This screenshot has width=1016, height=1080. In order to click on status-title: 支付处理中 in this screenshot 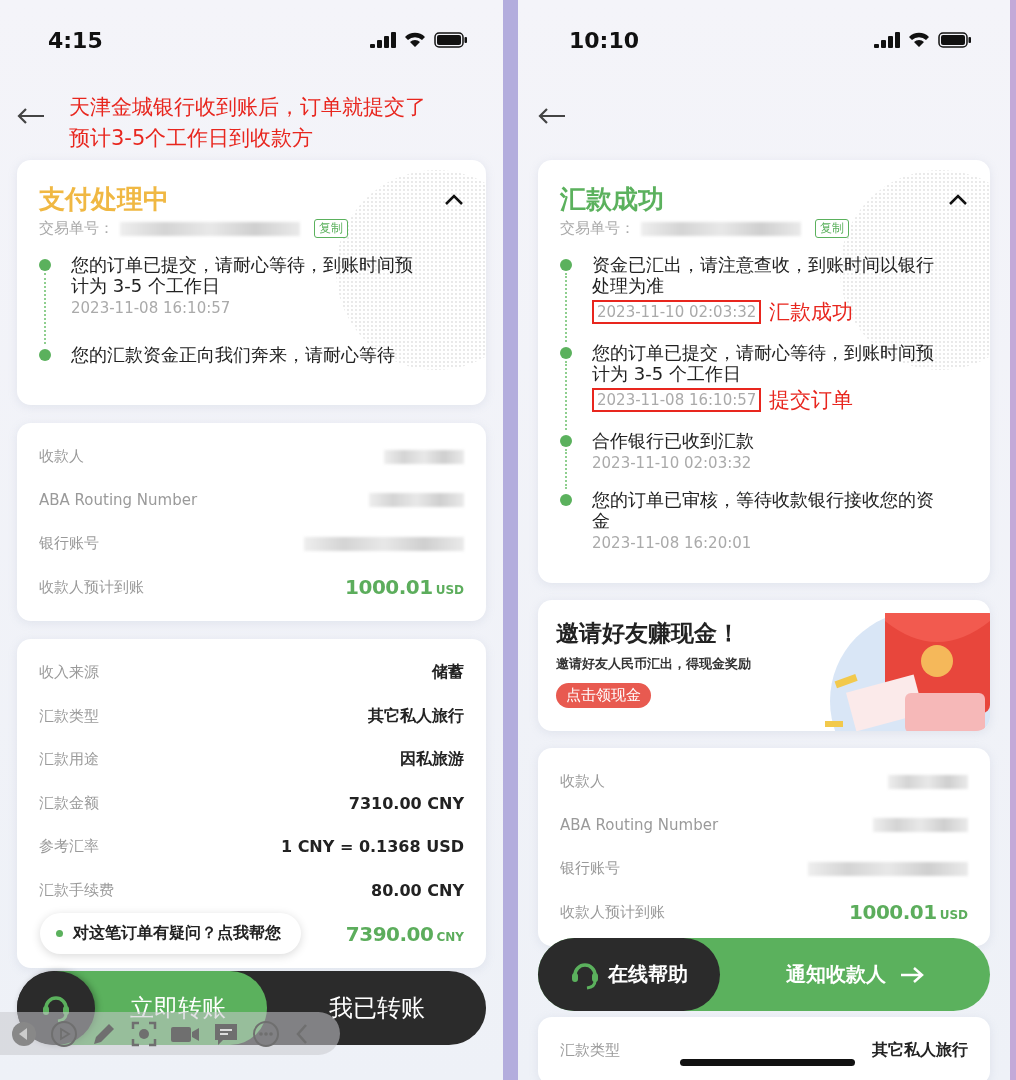, I will do `click(104, 199)`.